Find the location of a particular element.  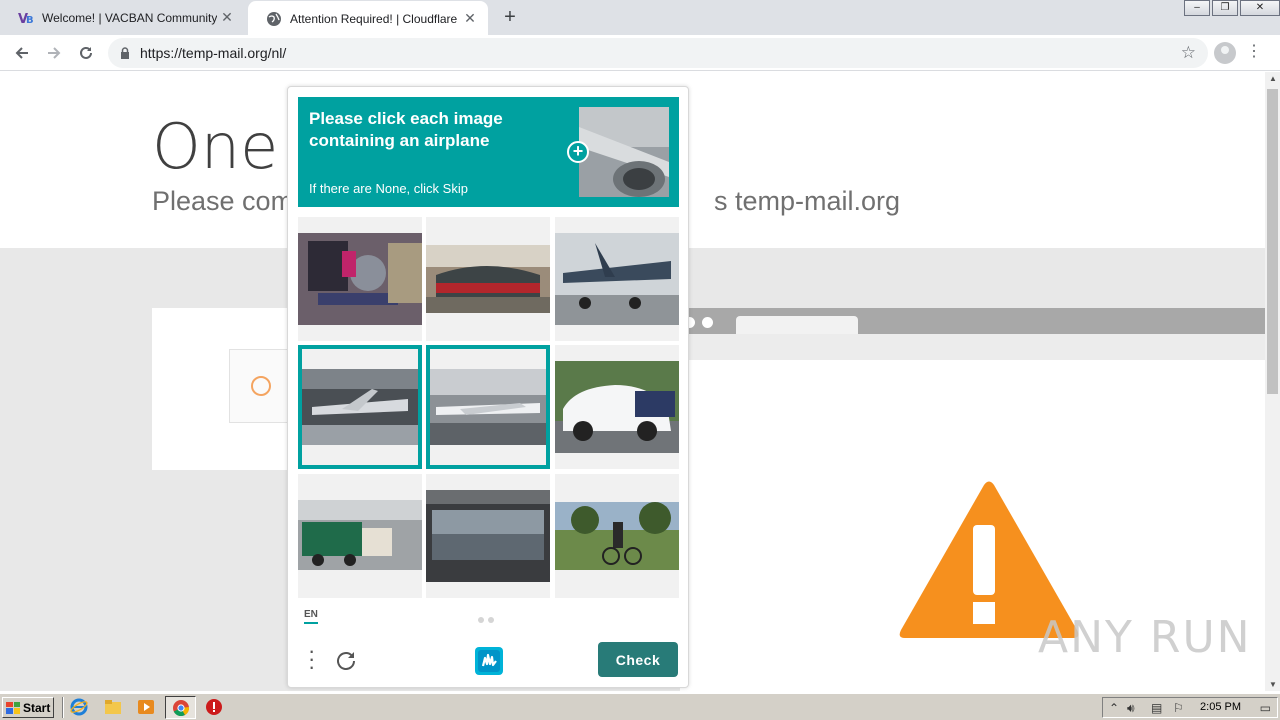

network-icon: ▤ is located at coordinates (1156, 708).